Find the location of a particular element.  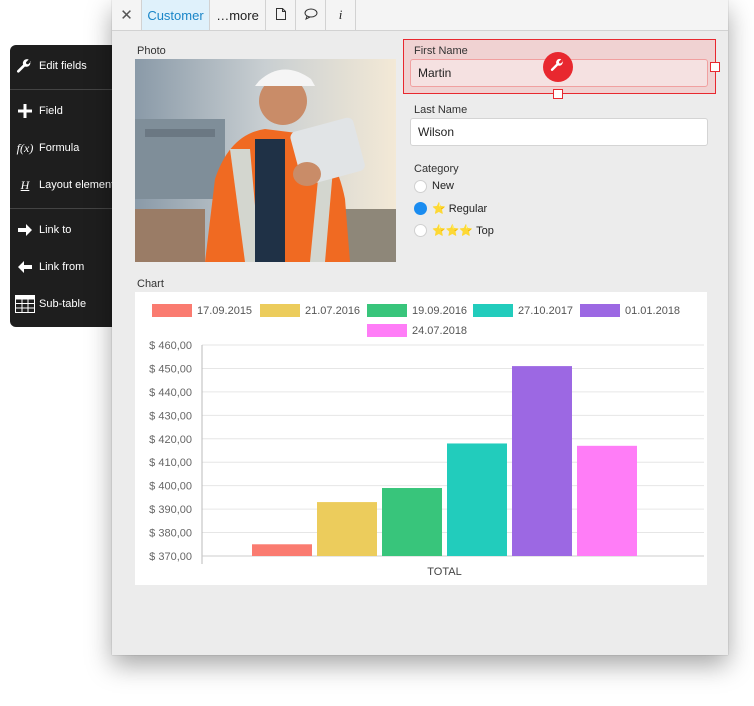

speech-bubble-icon is located at coordinates (311, 15).